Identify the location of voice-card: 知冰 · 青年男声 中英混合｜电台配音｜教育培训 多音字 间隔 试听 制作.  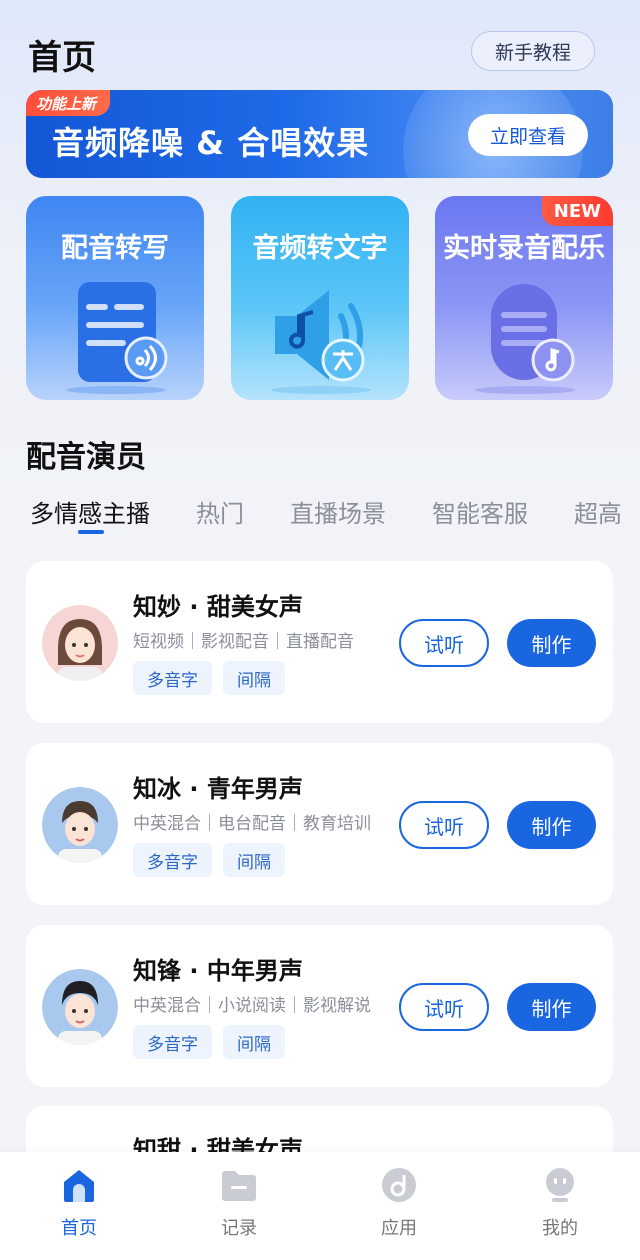
(319, 824).